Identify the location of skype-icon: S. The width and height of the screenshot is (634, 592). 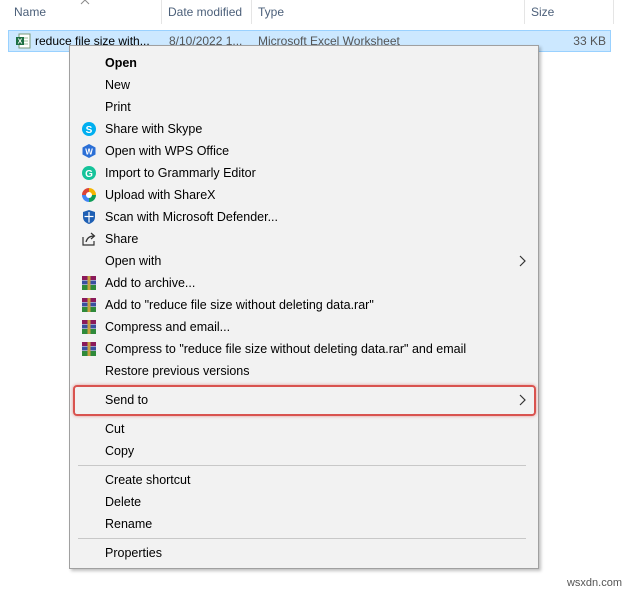
(89, 129).